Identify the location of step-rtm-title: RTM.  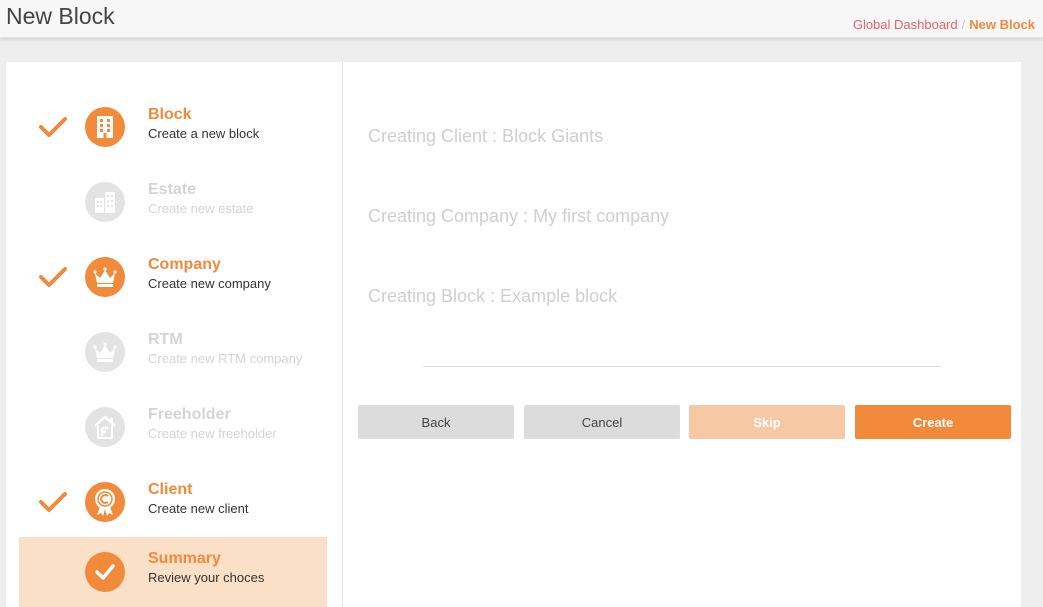
(165, 339).